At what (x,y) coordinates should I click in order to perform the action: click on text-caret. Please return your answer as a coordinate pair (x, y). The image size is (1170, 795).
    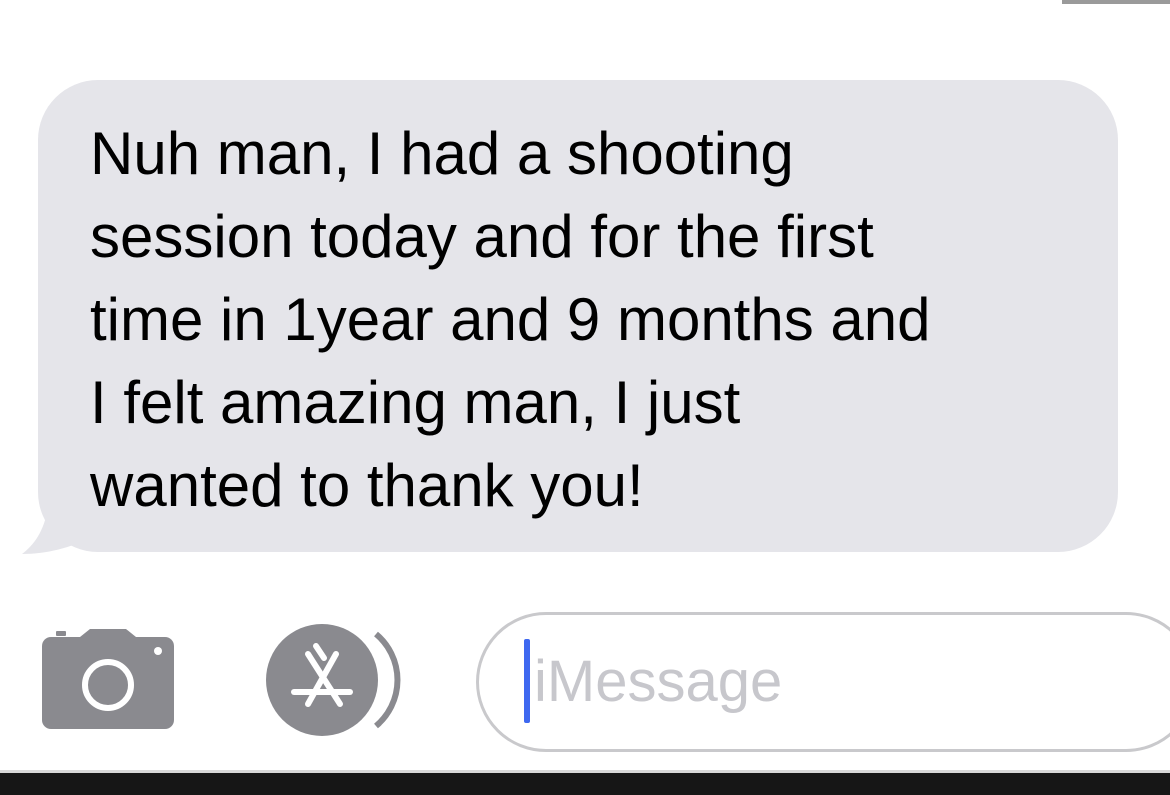
    Looking at the image, I should click on (527, 681).